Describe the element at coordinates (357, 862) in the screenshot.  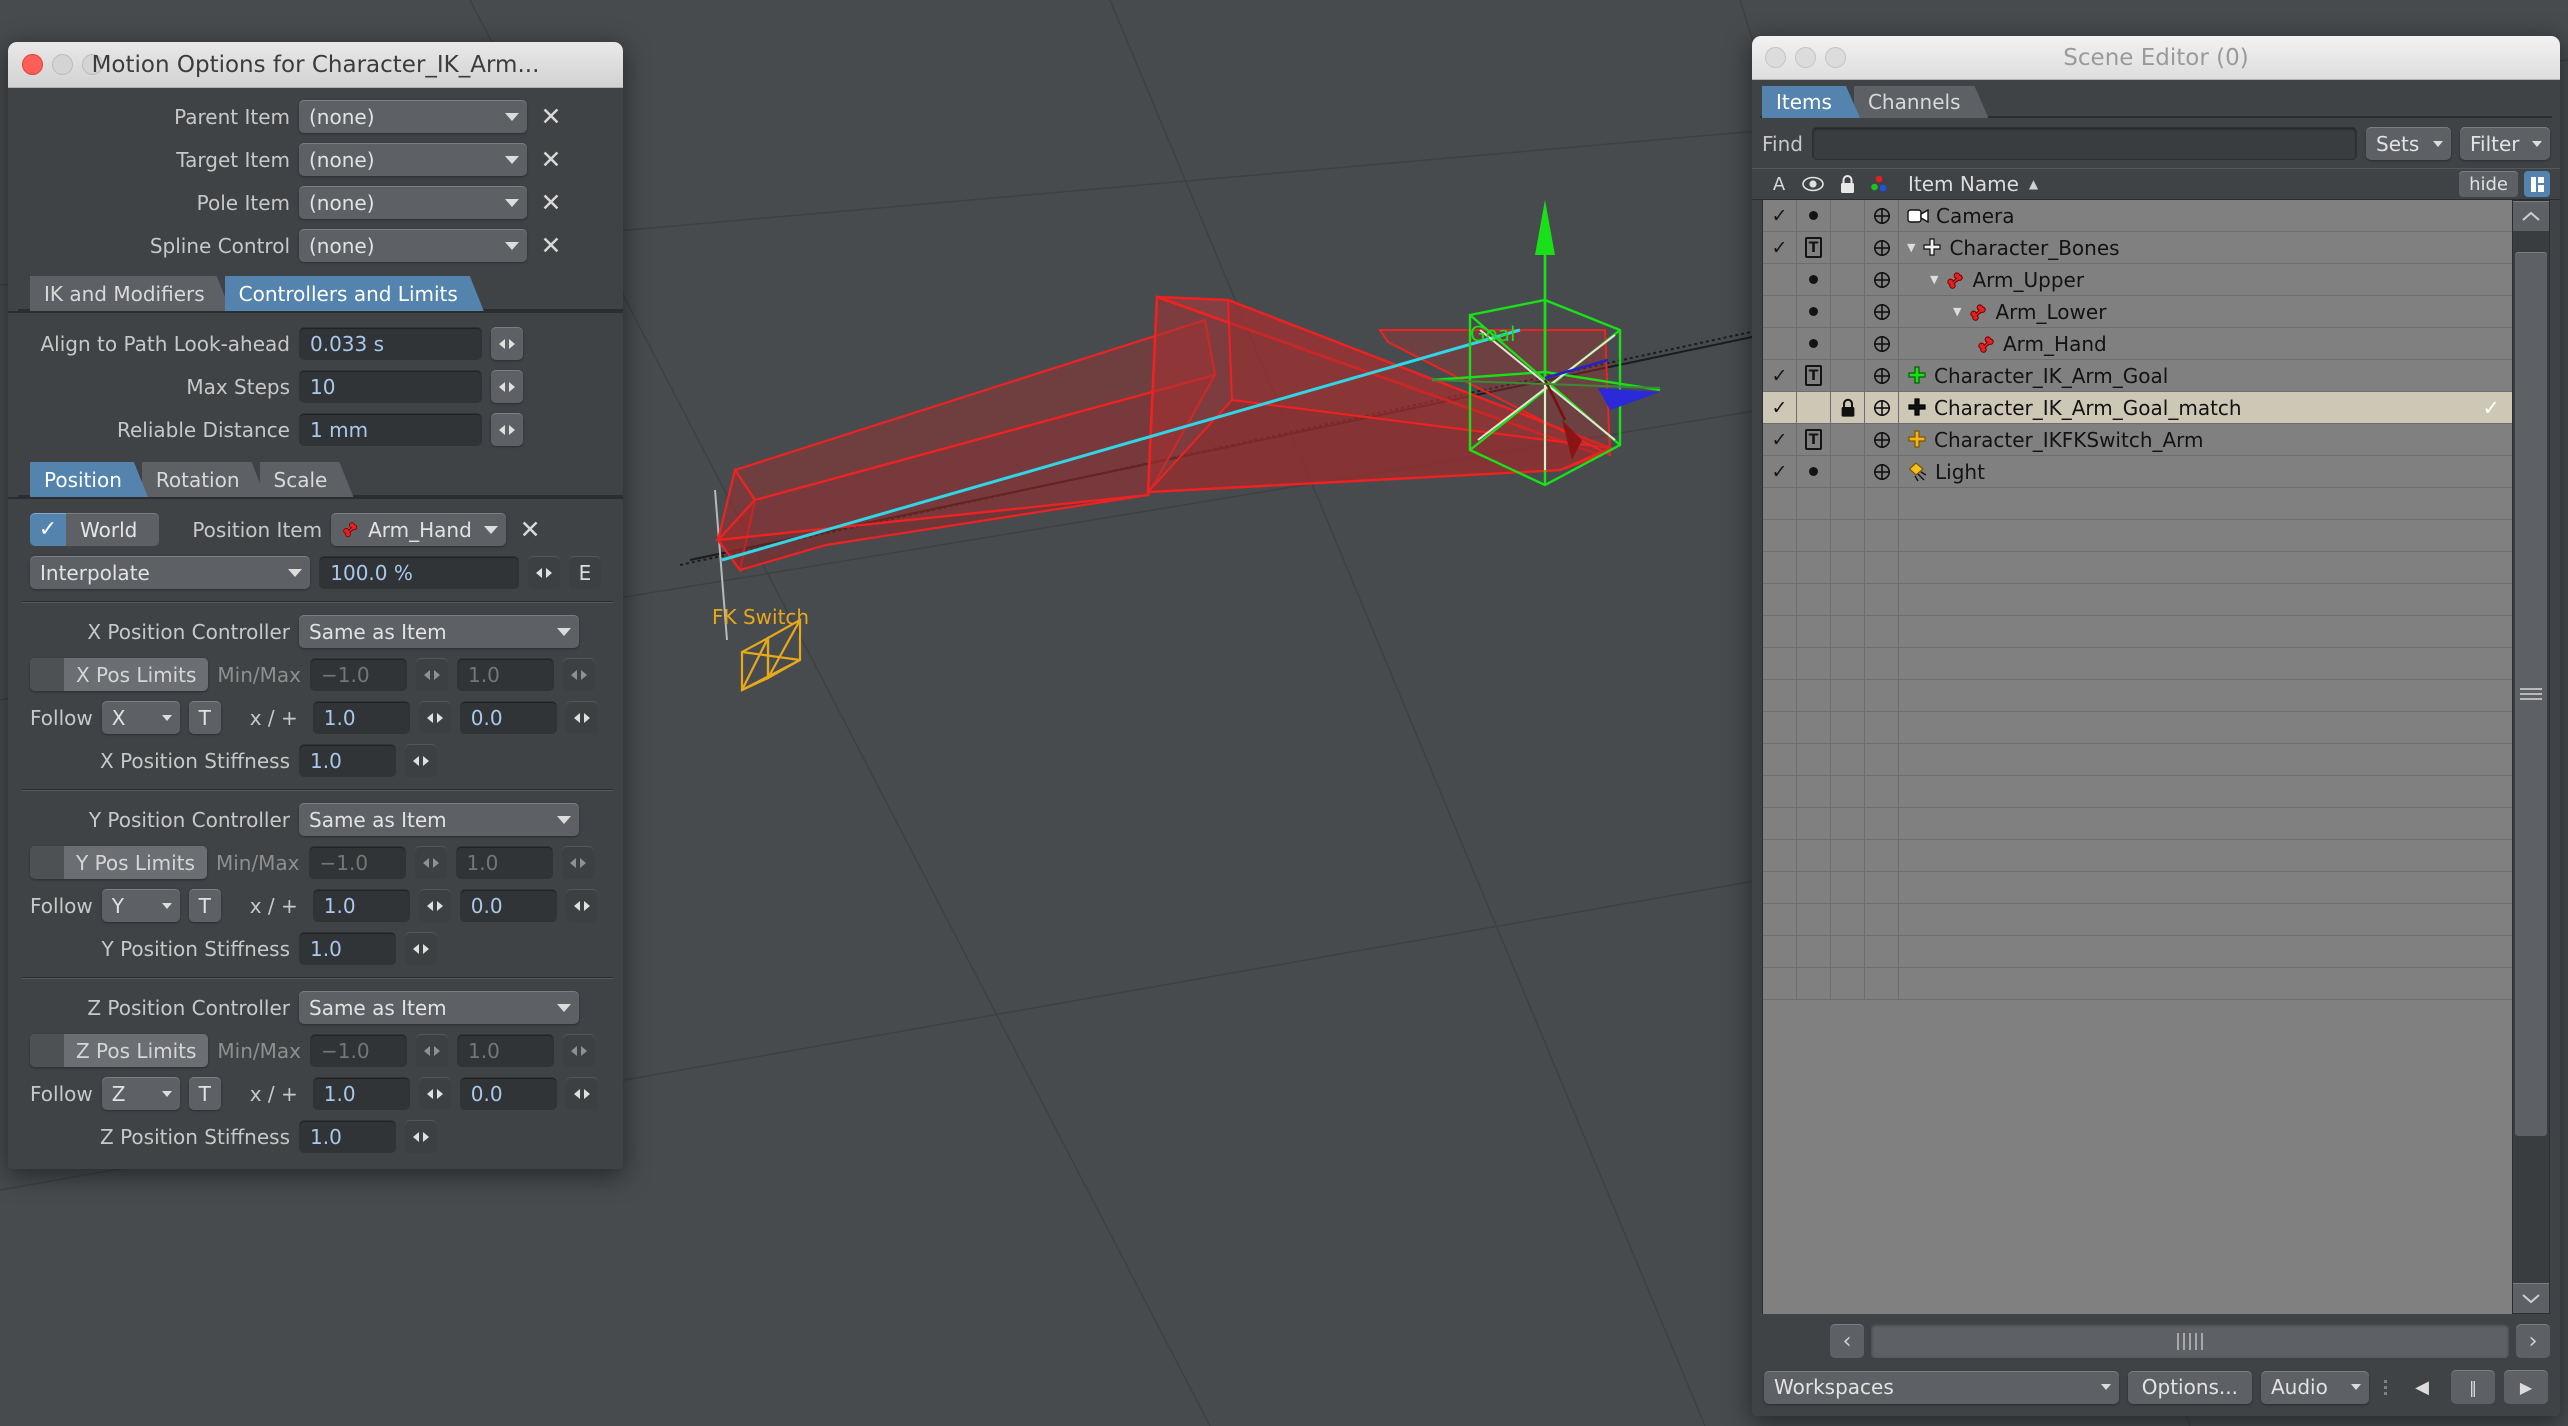
I see `y-min-input: −1.0` at that location.